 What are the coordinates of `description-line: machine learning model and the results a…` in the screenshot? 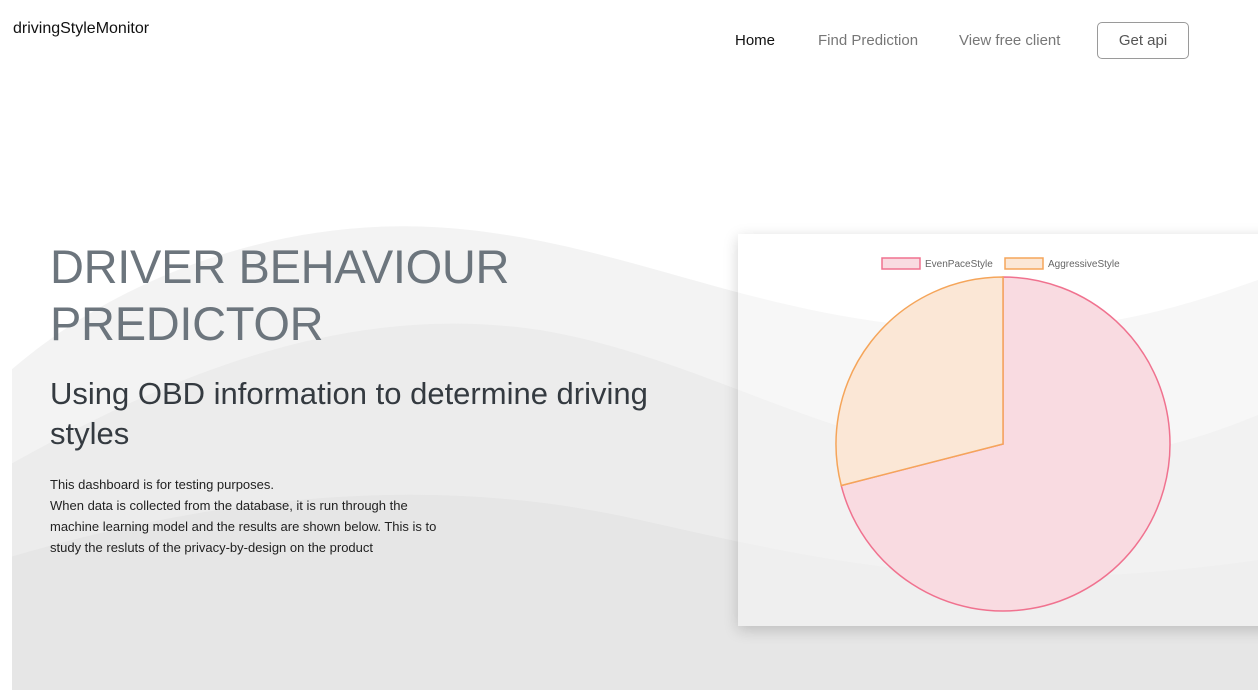 It's located at (243, 526).